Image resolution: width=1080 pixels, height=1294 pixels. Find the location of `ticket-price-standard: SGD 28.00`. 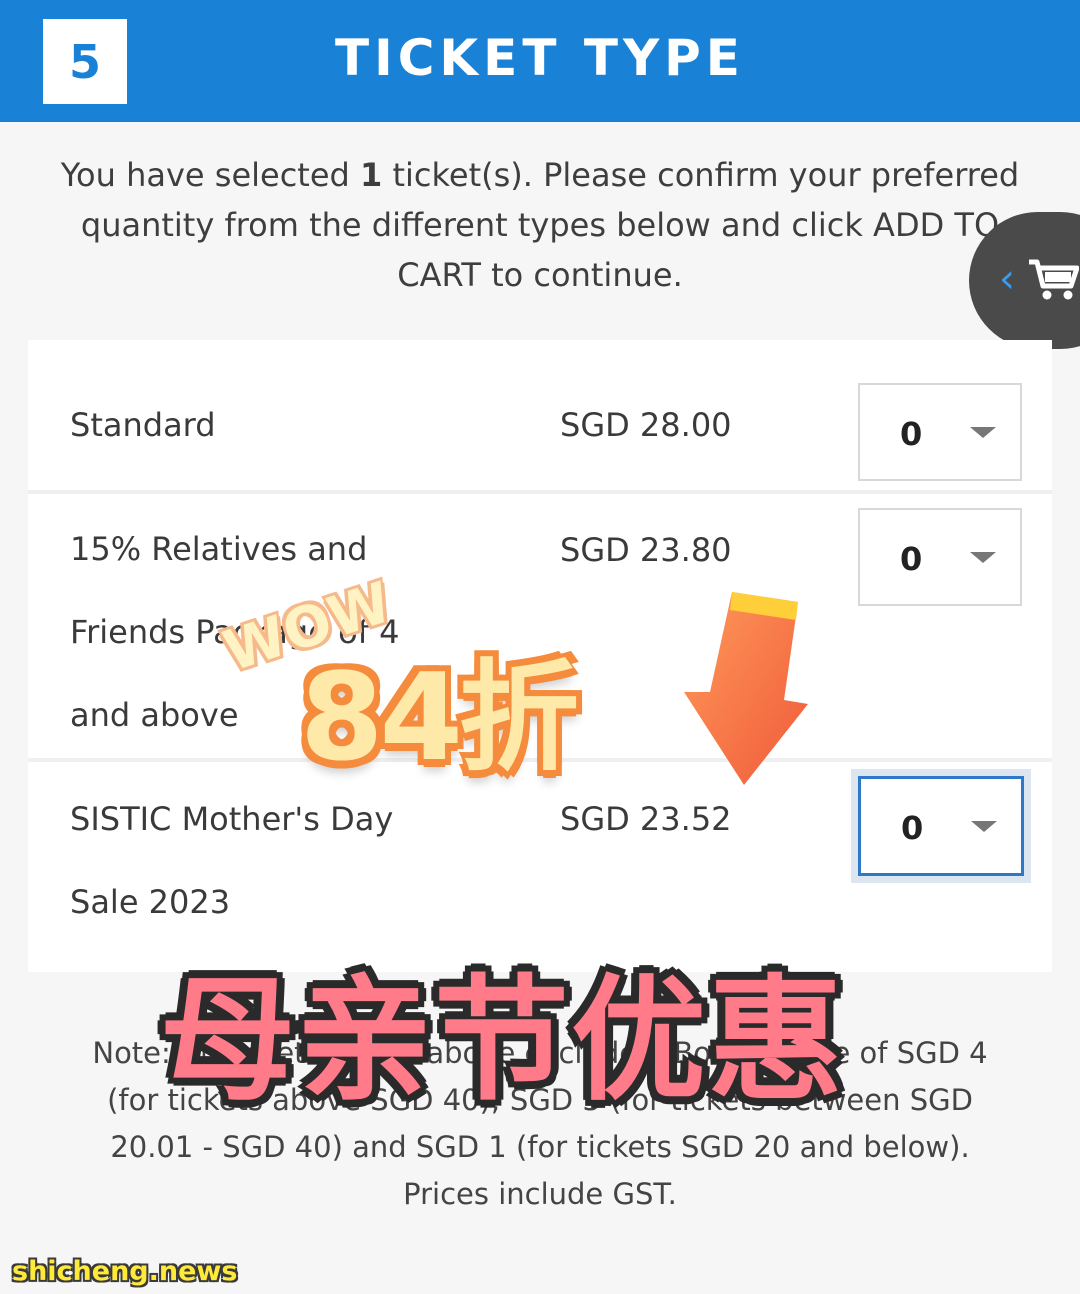

ticket-price-standard: SGD 28.00 is located at coordinates (646, 425).